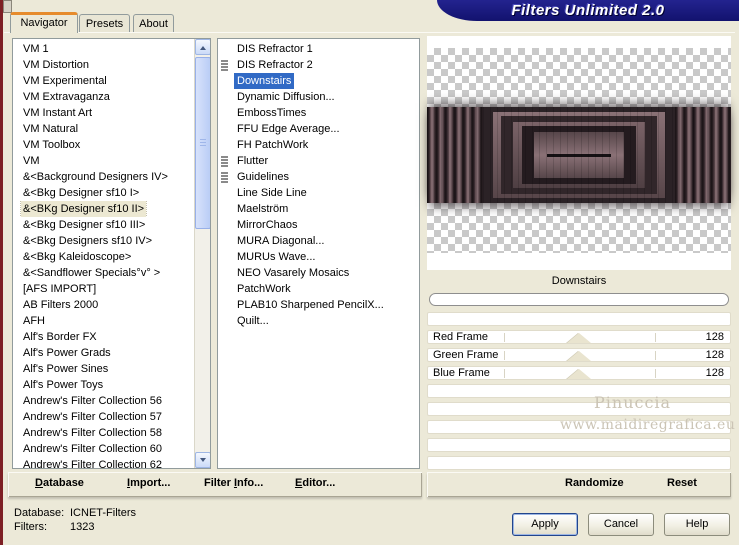 This screenshot has height=545, width=739. What do you see at coordinates (75, 513) in the screenshot?
I see `status-database: Database: ICNET-Filters` at bounding box center [75, 513].